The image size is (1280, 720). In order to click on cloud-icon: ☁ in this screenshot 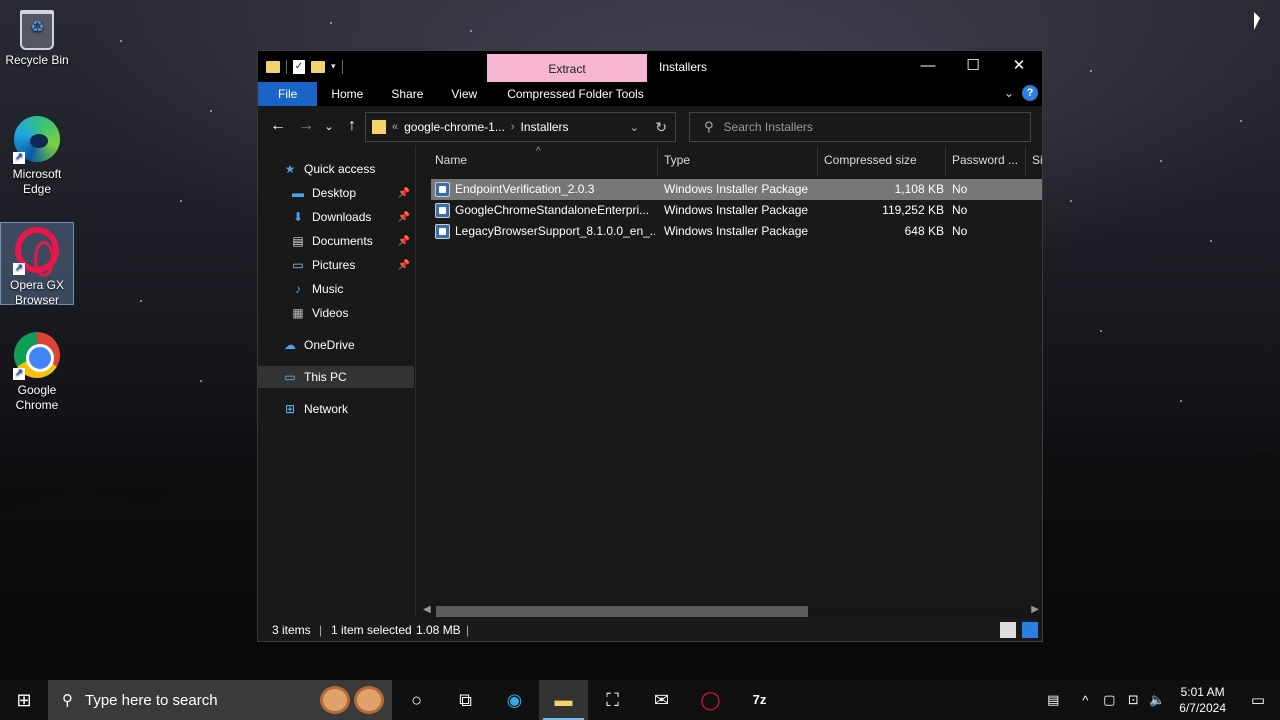, I will do `click(290, 345)`.